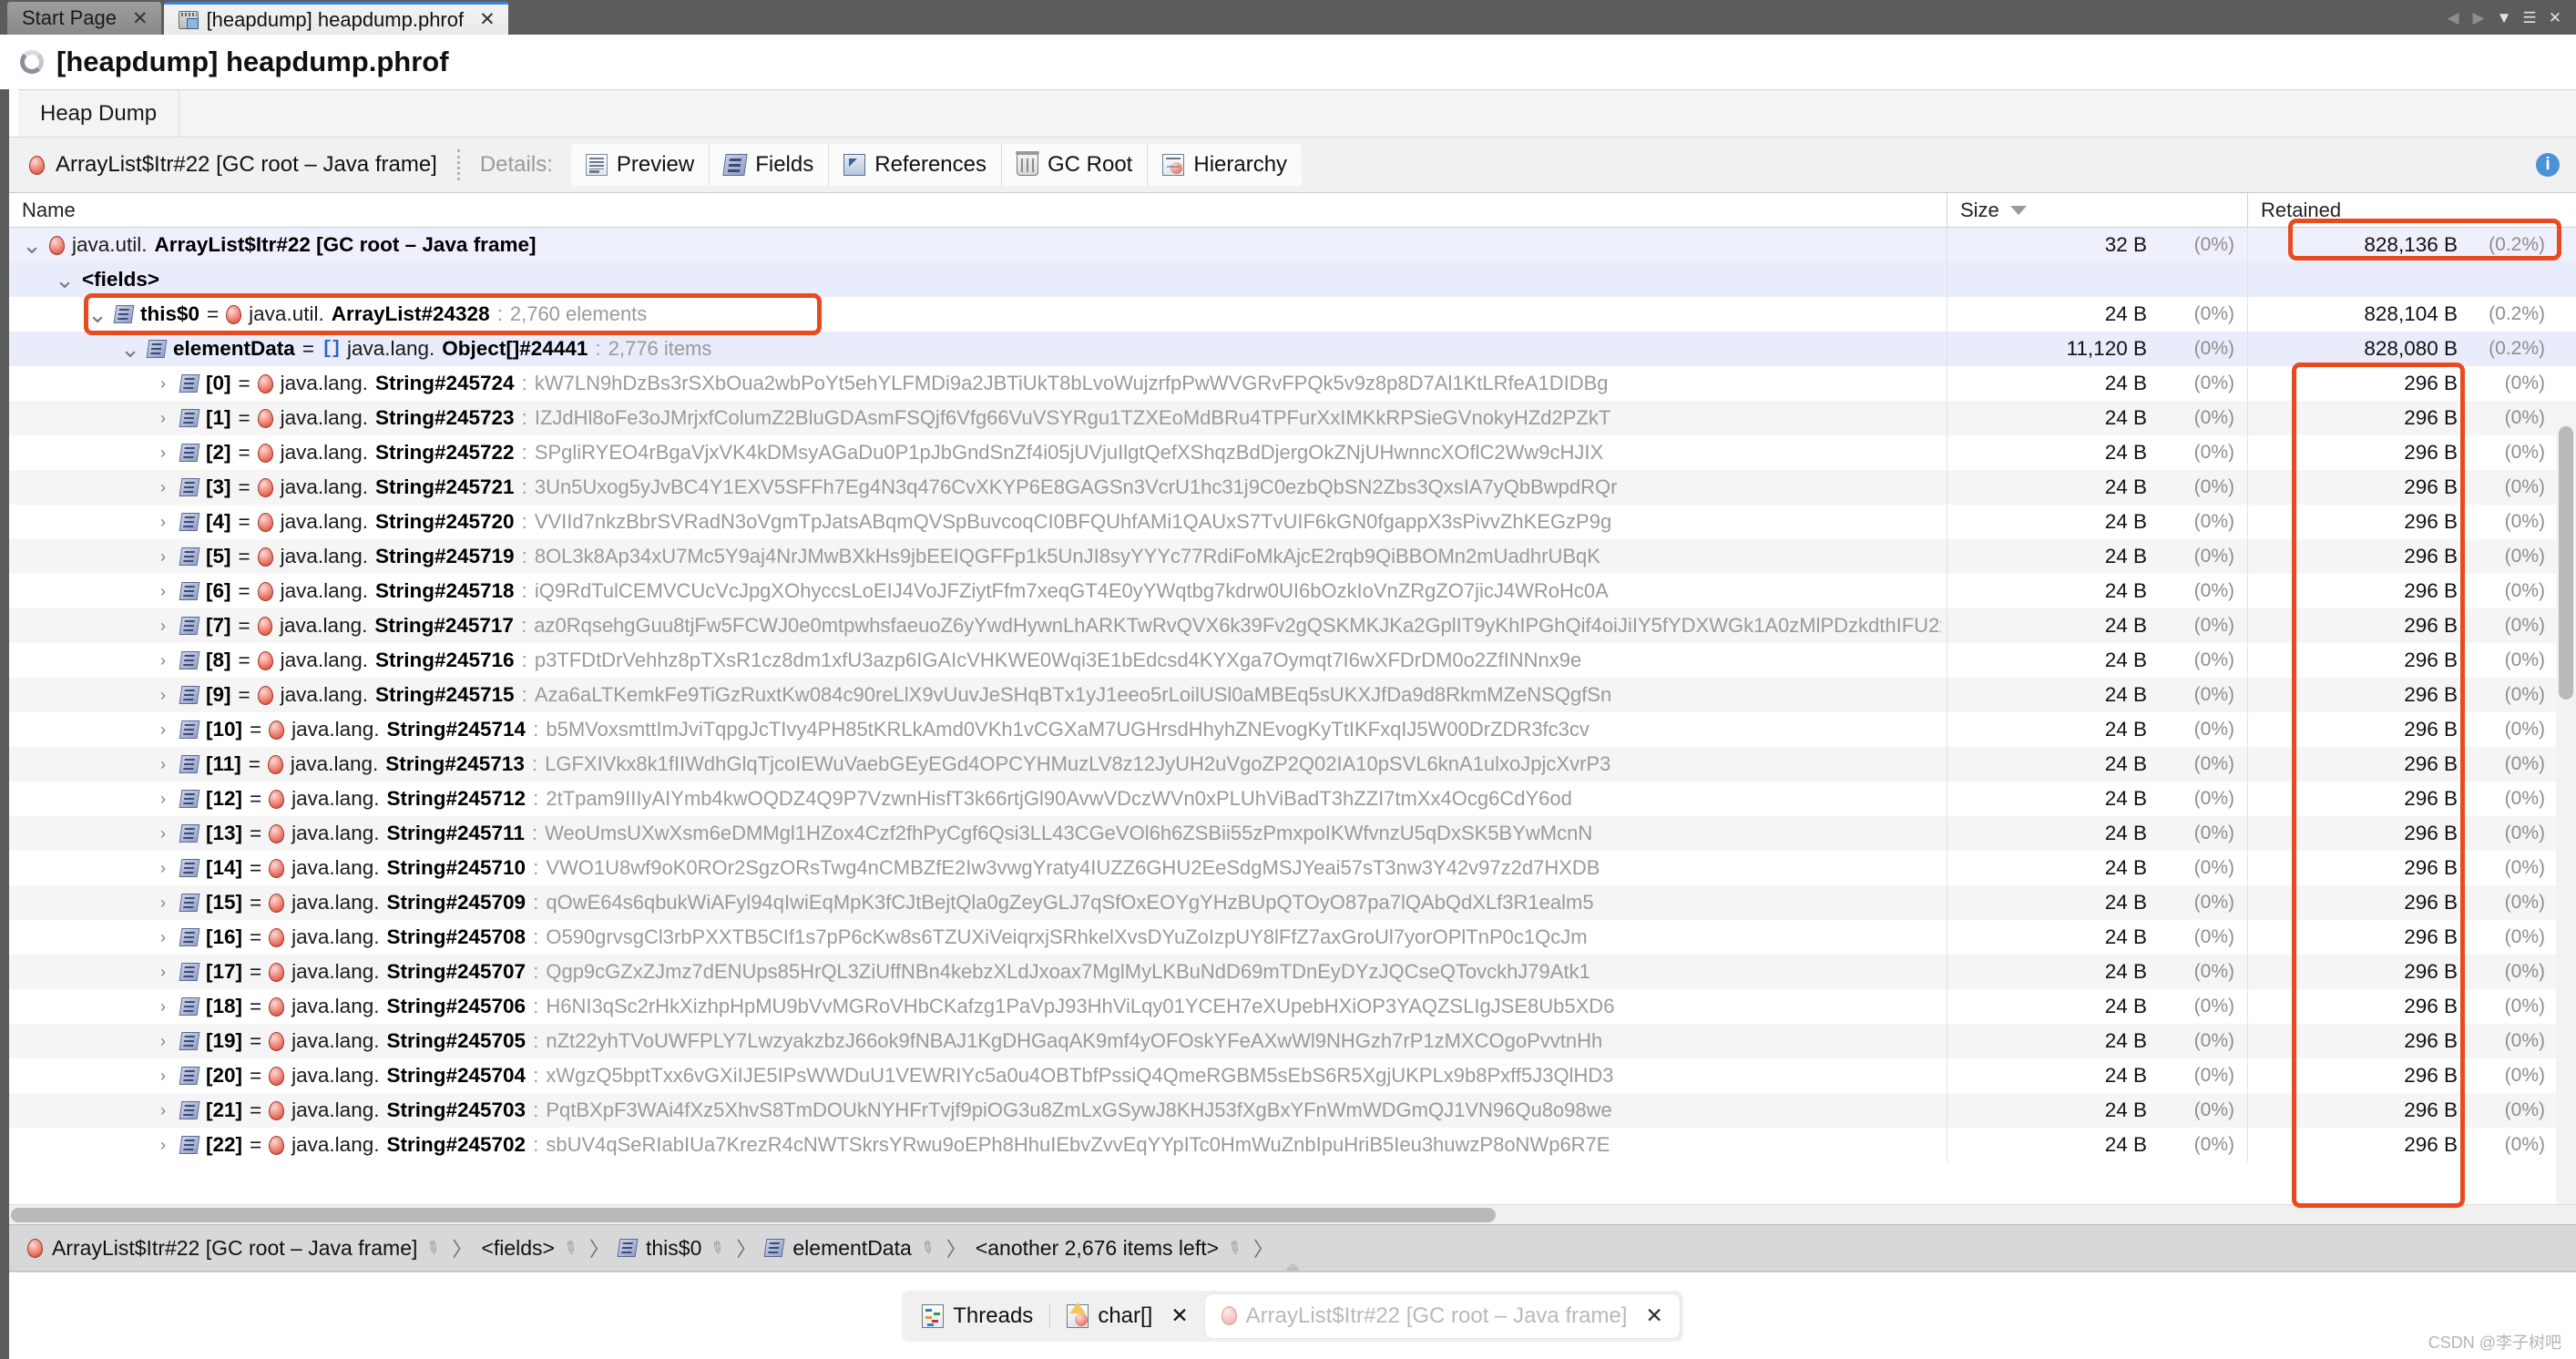  I want to click on details-button-preview: Preview, so click(640, 165).